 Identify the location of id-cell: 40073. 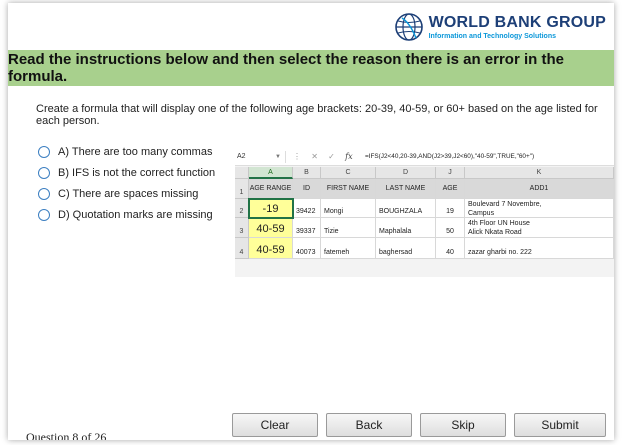
(307, 248).